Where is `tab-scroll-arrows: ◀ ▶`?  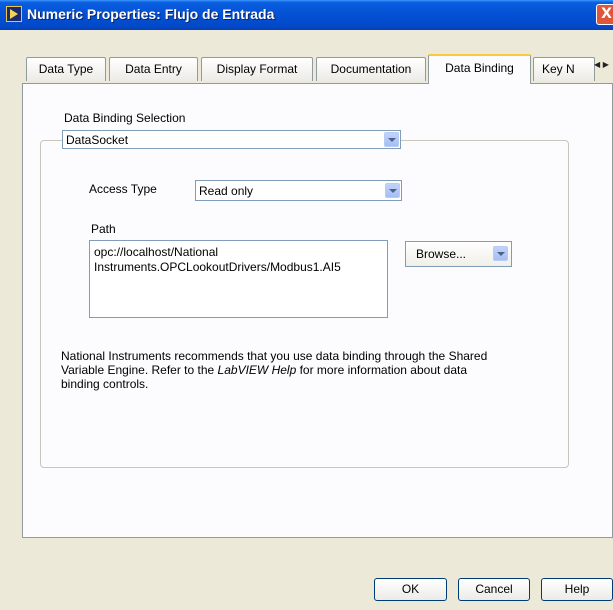 tab-scroll-arrows: ◀ ▶ is located at coordinates (602, 69).